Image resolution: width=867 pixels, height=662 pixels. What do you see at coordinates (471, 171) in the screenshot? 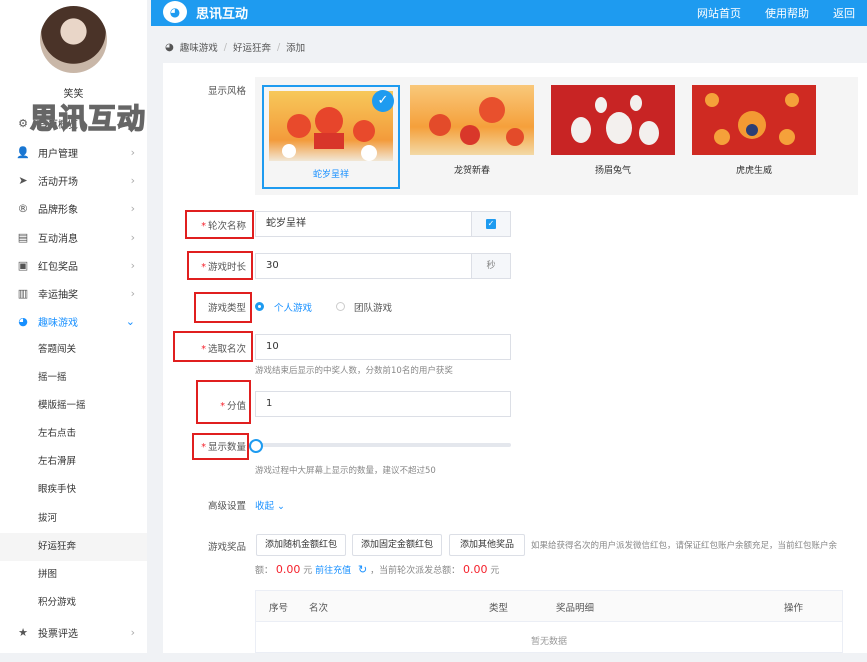
I see `style-caption: 龙贺新春` at bounding box center [471, 171].